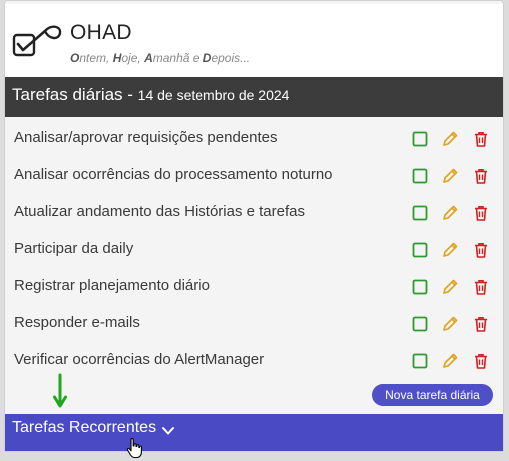 Image resolution: width=509 pixels, height=461 pixels. What do you see at coordinates (133, 58) in the screenshot?
I see `tagline-rest: oje,` at bounding box center [133, 58].